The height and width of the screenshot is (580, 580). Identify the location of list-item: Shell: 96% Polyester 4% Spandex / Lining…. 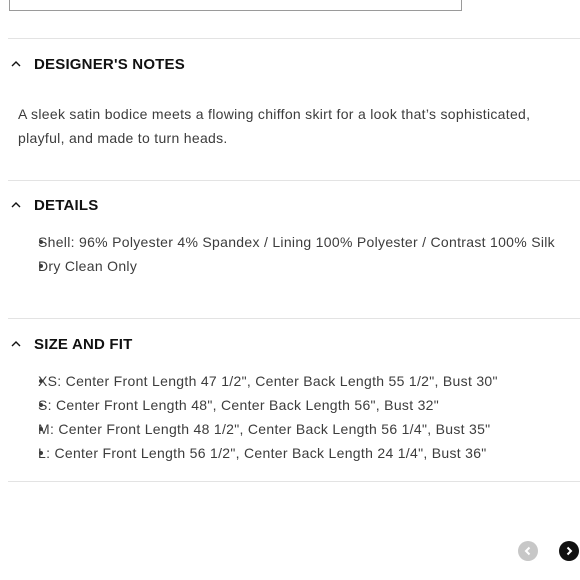
(296, 242).